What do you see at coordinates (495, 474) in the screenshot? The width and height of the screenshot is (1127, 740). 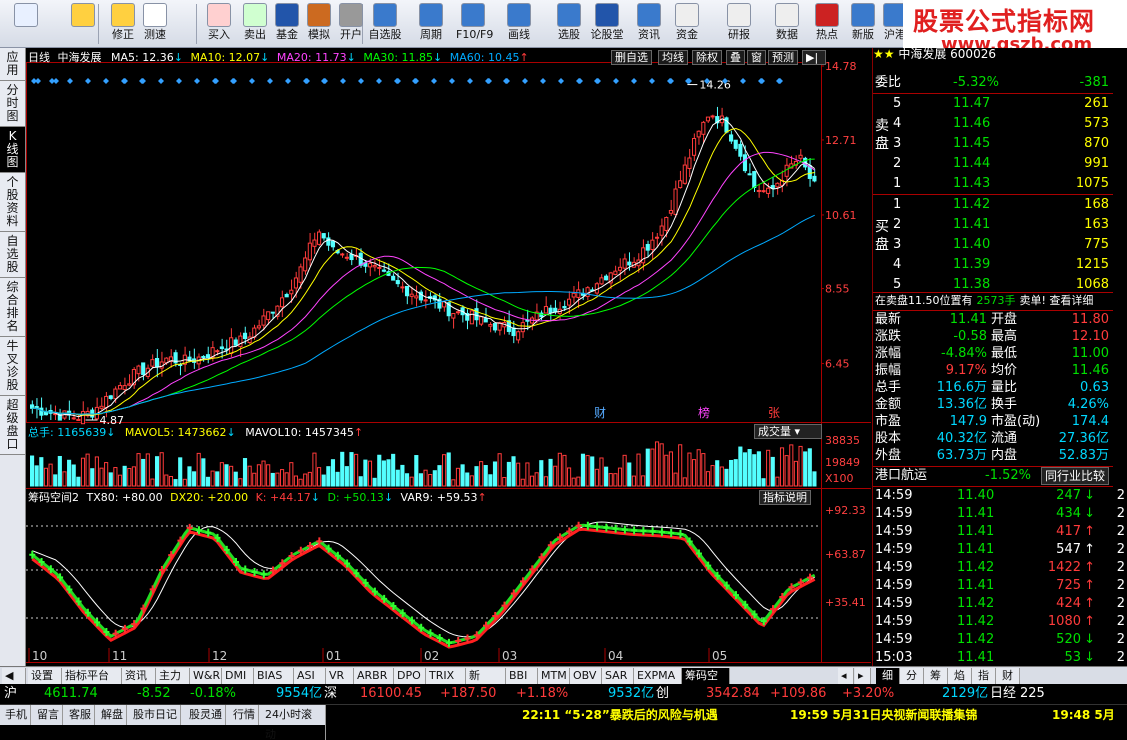 I see `volume-bar` at bounding box center [495, 474].